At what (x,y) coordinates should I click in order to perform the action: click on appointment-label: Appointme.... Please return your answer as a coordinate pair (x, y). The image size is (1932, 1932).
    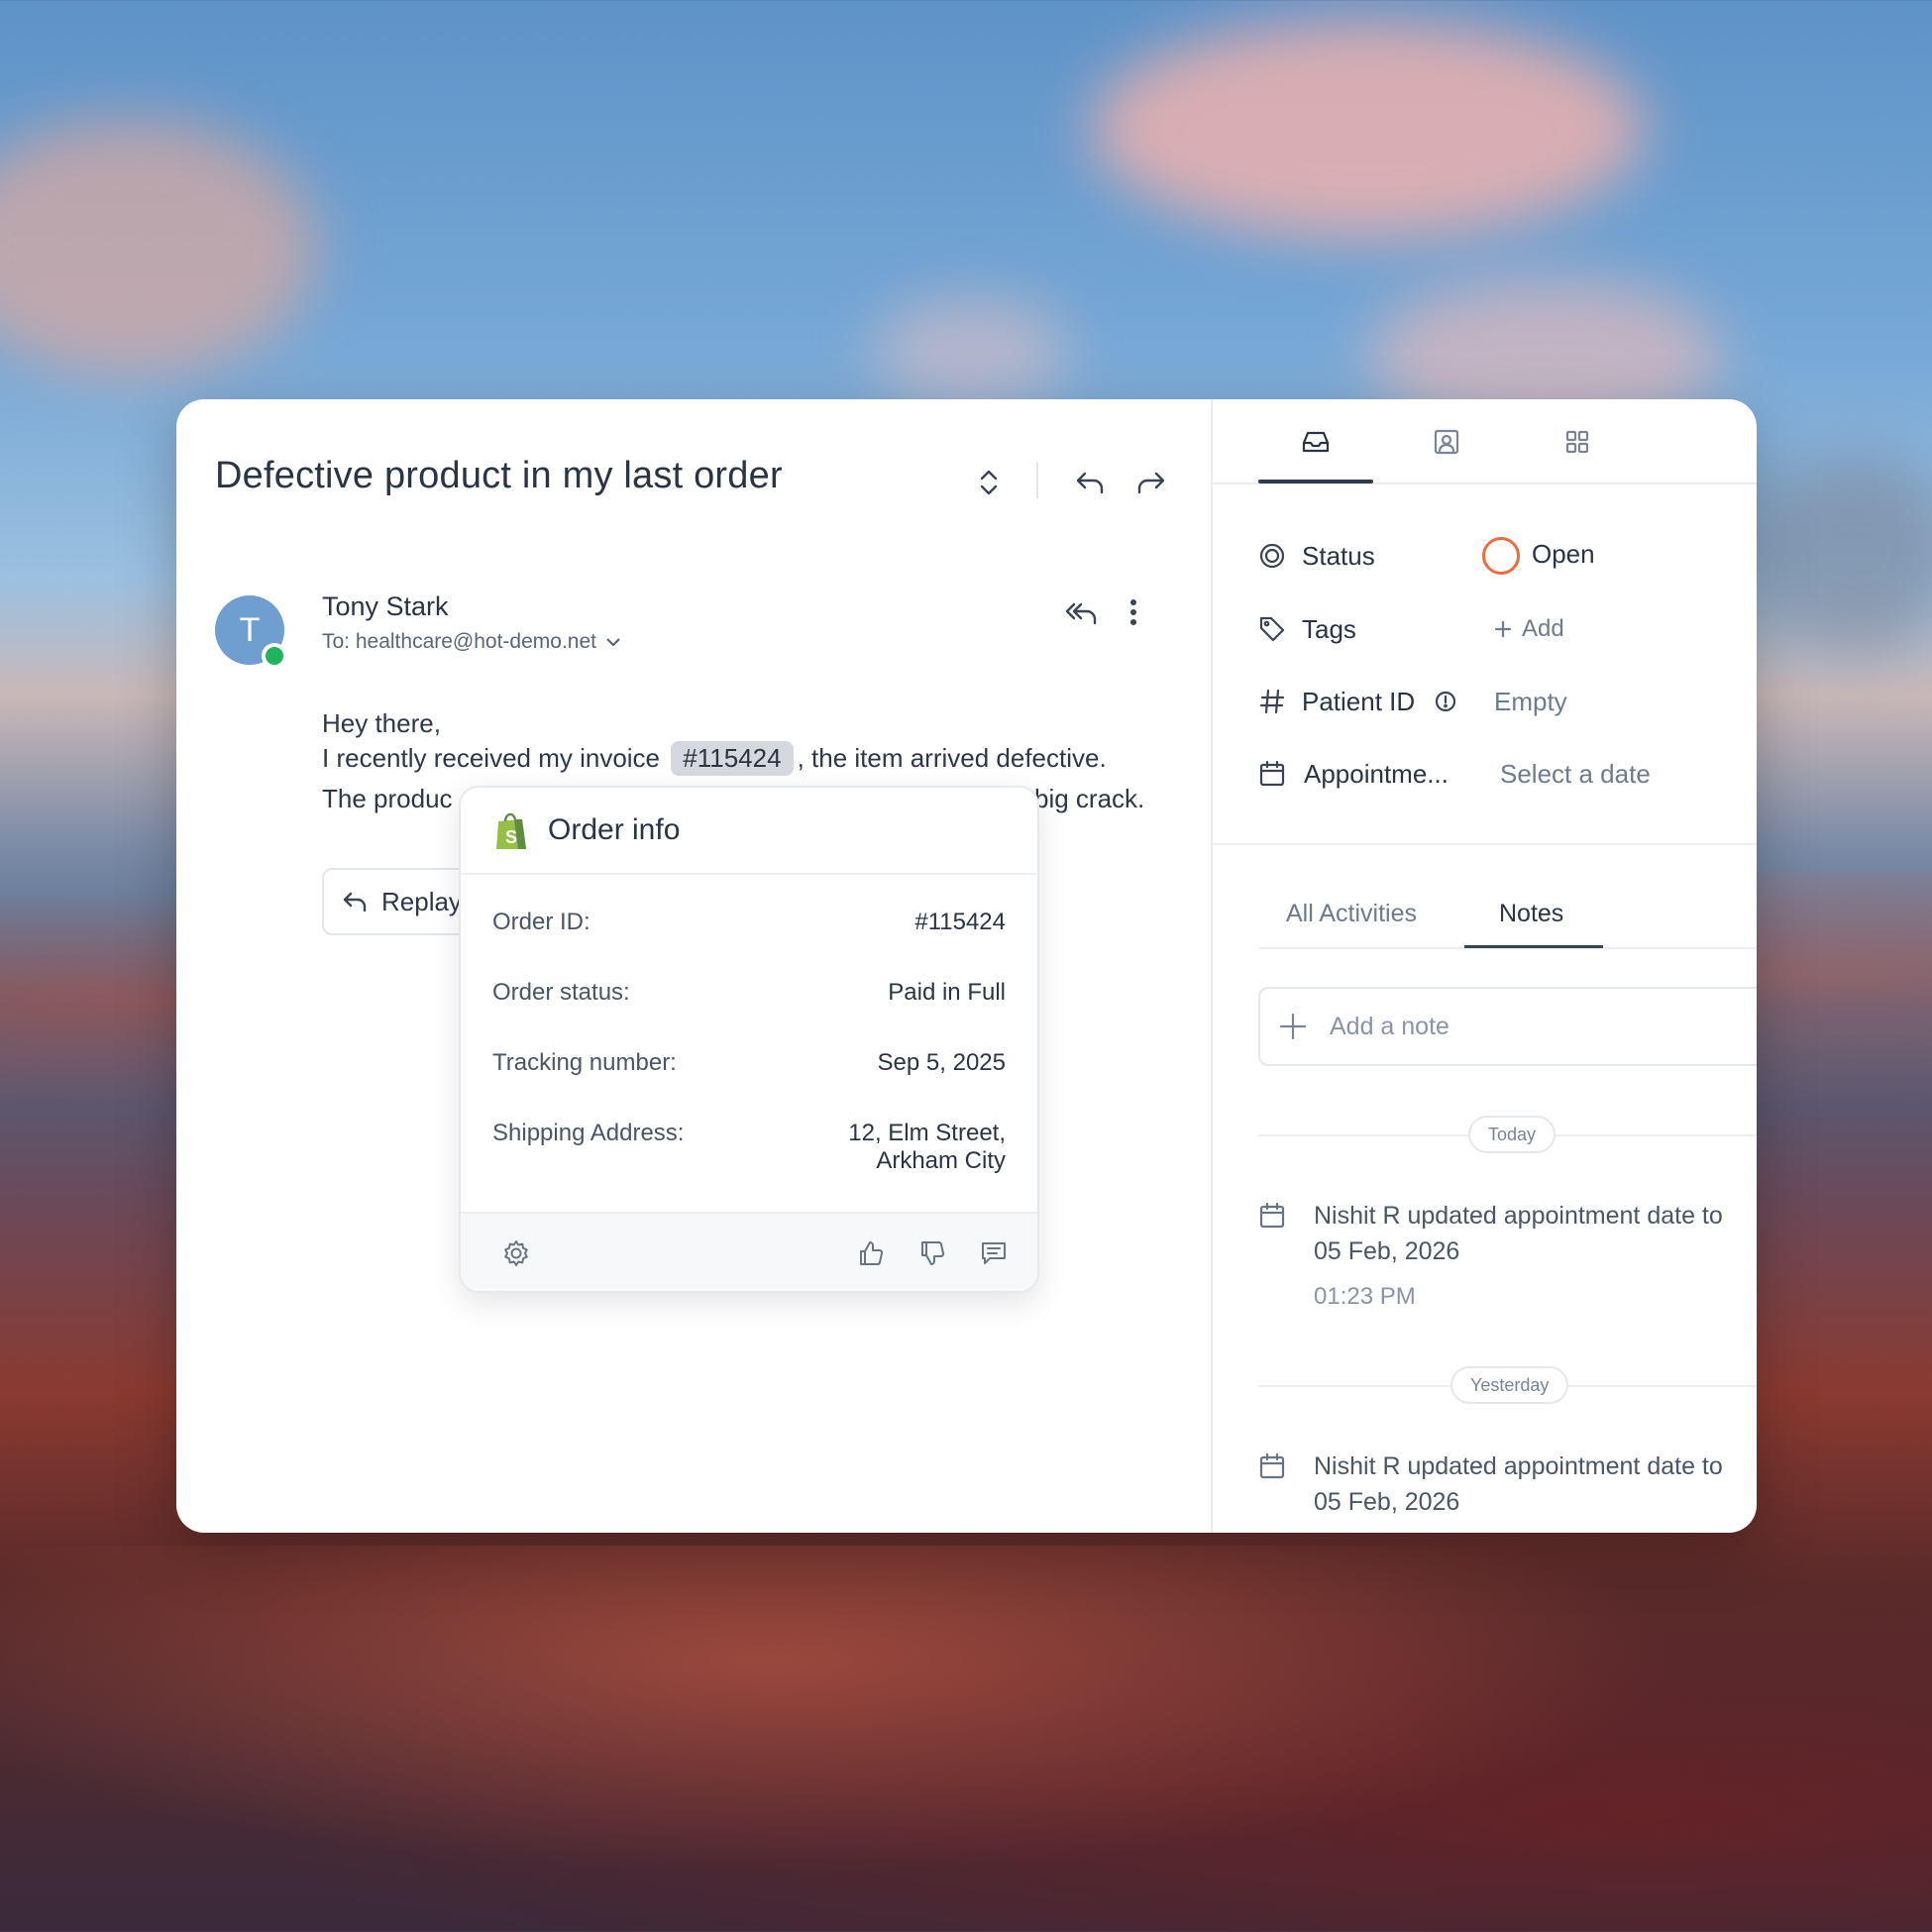
    Looking at the image, I should click on (1377, 773).